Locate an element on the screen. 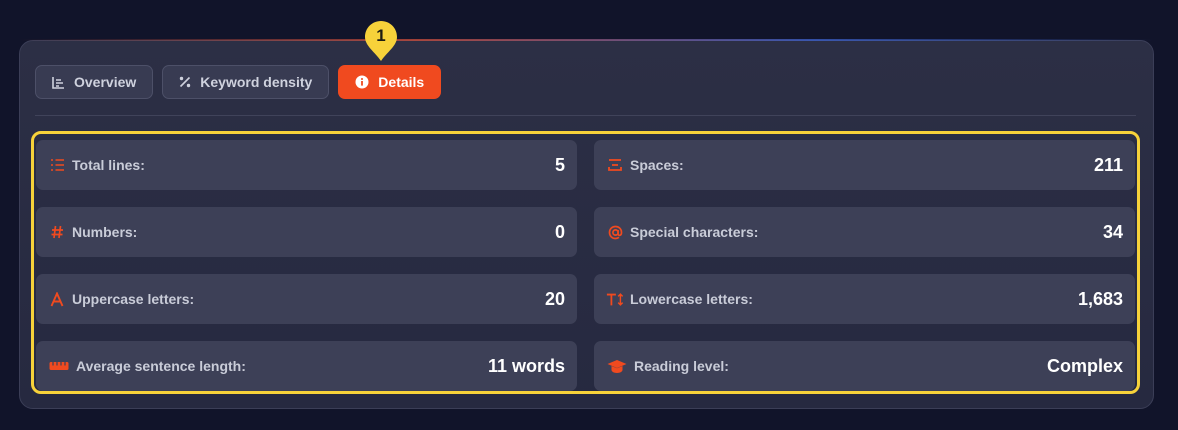  stat-numbers-label: Numbers: is located at coordinates (105, 232).